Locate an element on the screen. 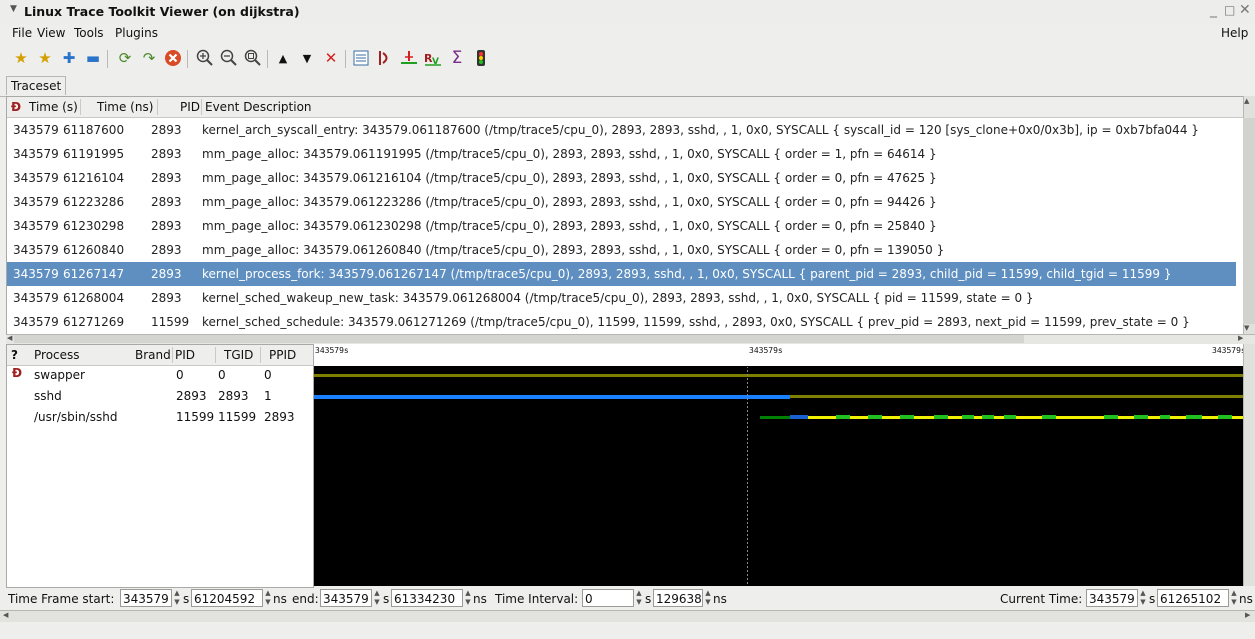 Image resolution: width=1255 pixels, height=639 pixels. col-ppid: PPID is located at coordinates (282, 355).